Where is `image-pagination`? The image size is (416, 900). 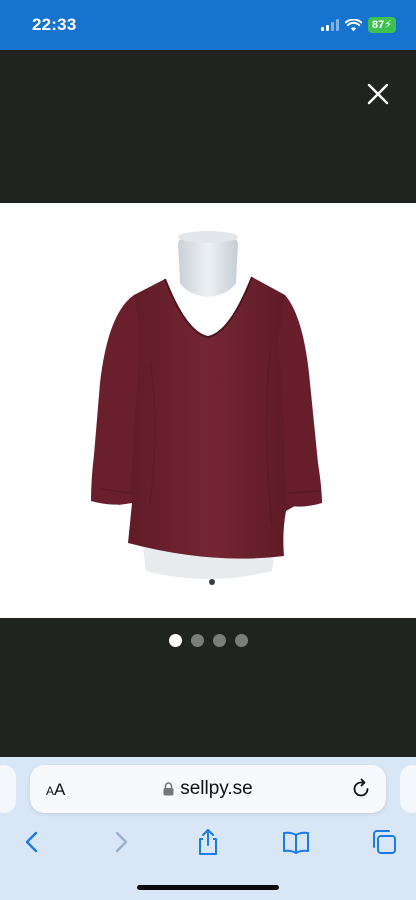 image-pagination is located at coordinates (208, 640).